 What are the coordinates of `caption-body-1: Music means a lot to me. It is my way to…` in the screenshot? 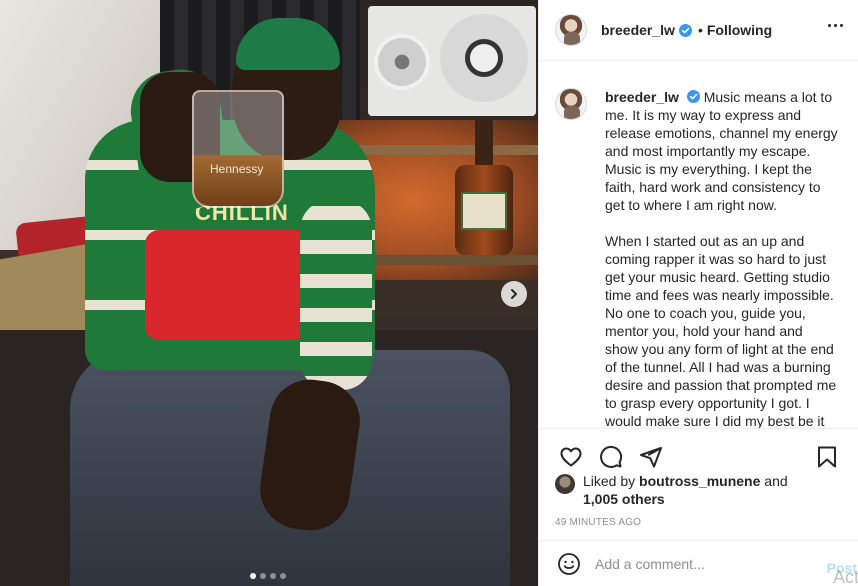 It's located at (721, 151).